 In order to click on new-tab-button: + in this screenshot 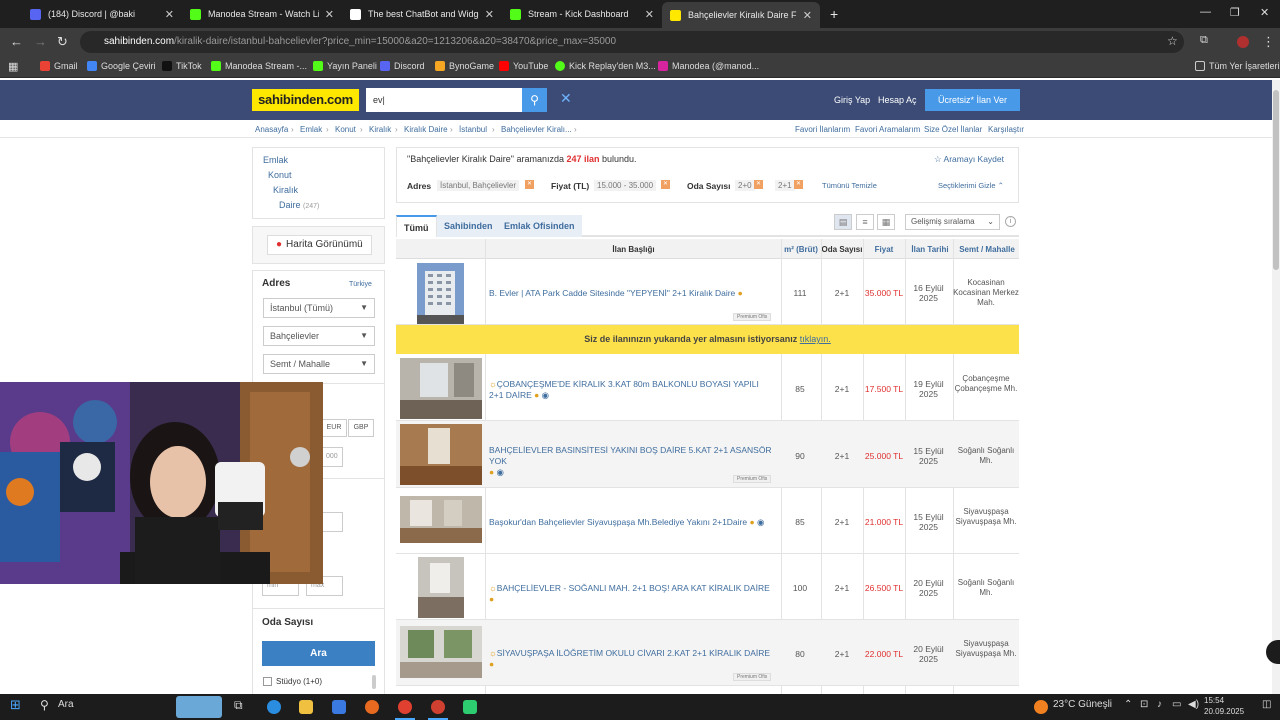, I will do `click(832, 14)`.